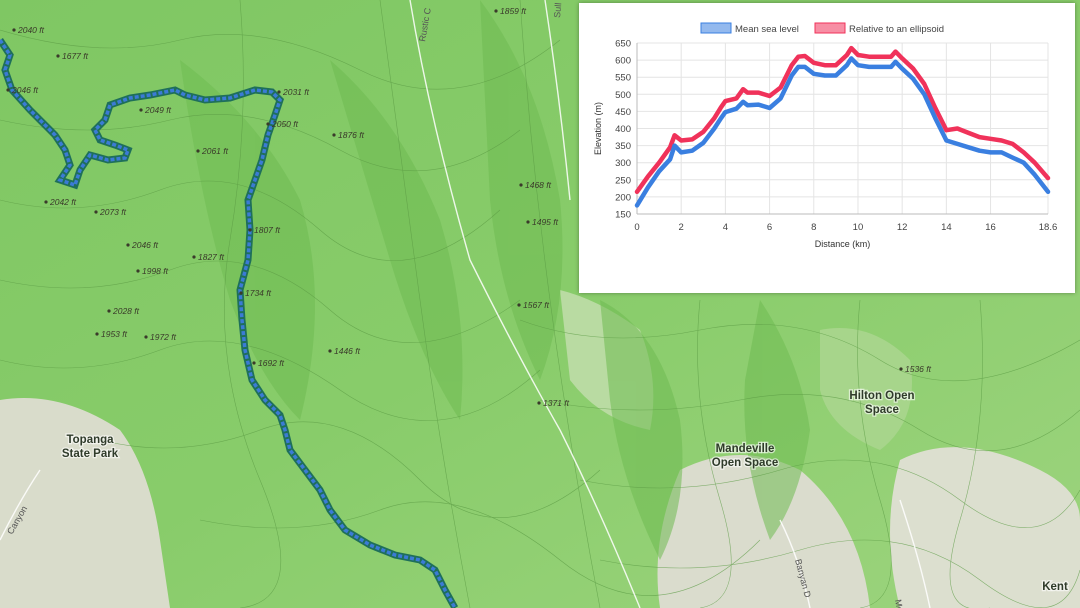 The width and height of the screenshot is (1080, 608). What do you see at coordinates (896, 29) in the screenshot?
I see `legend-label: Relative to an ellipsoid` at bounding box center [896, 29].